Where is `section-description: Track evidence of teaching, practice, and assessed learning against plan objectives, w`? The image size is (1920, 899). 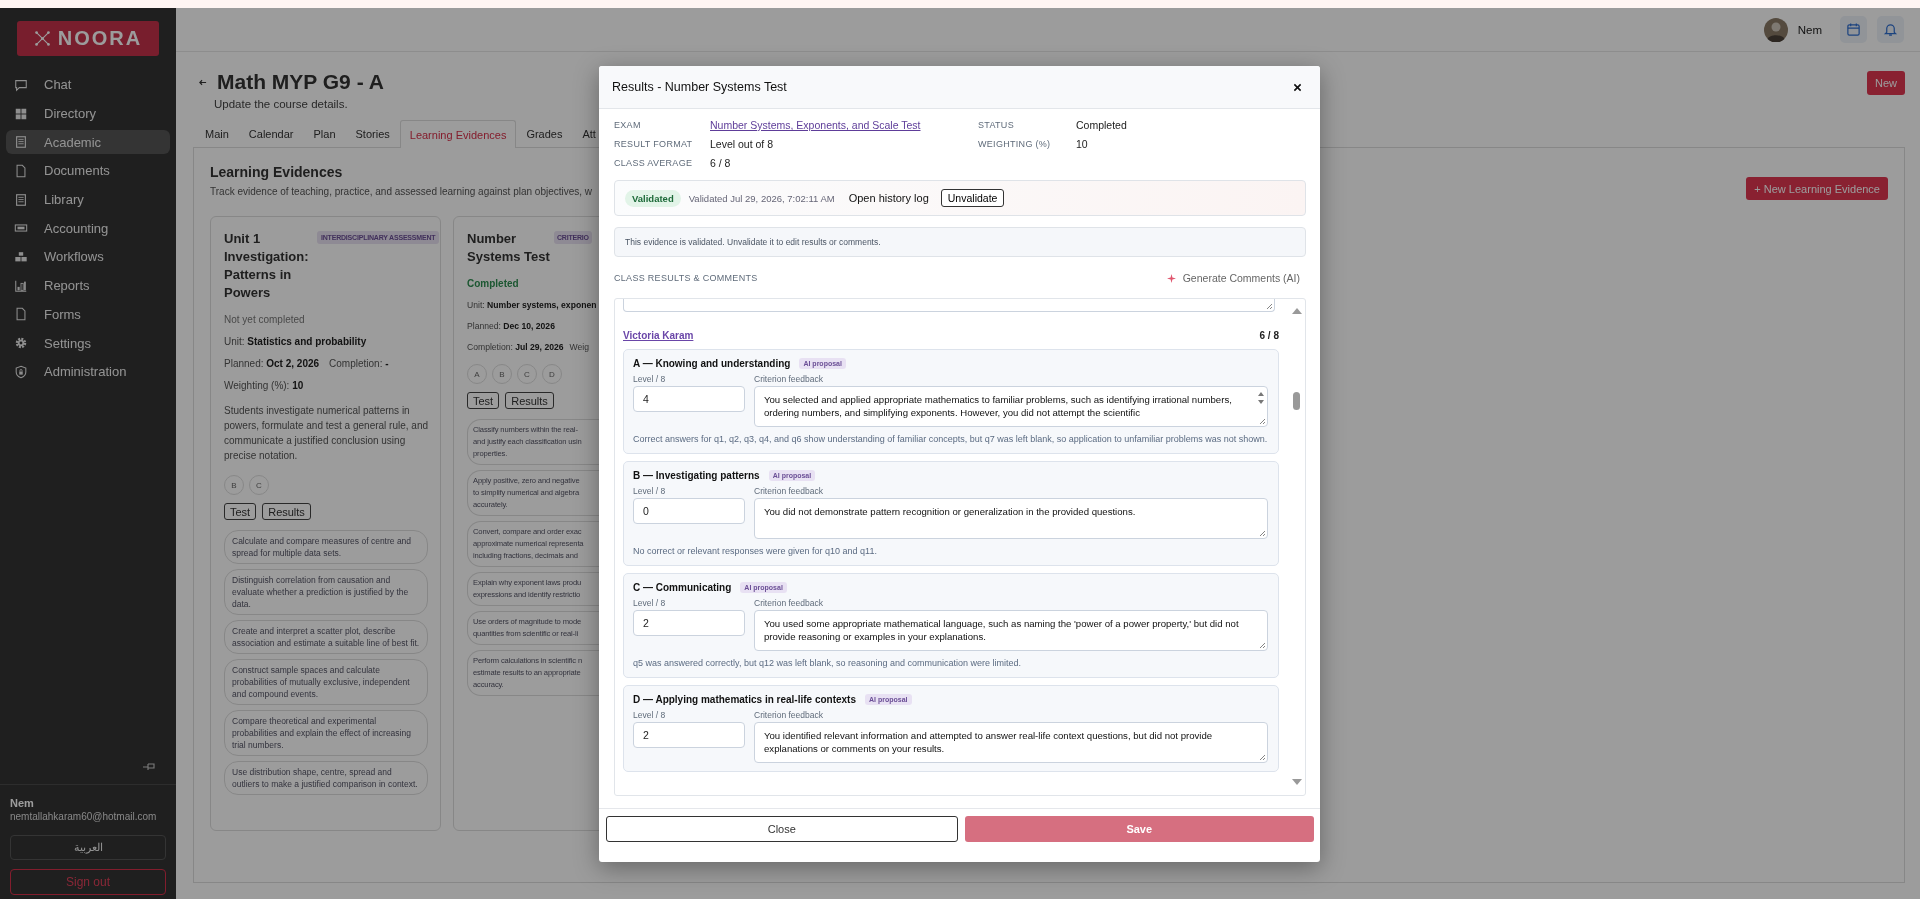 section-description: Track evidence of teaching, practice, and assessed learning against plan objectives, w is located at coordinates (401, 191).